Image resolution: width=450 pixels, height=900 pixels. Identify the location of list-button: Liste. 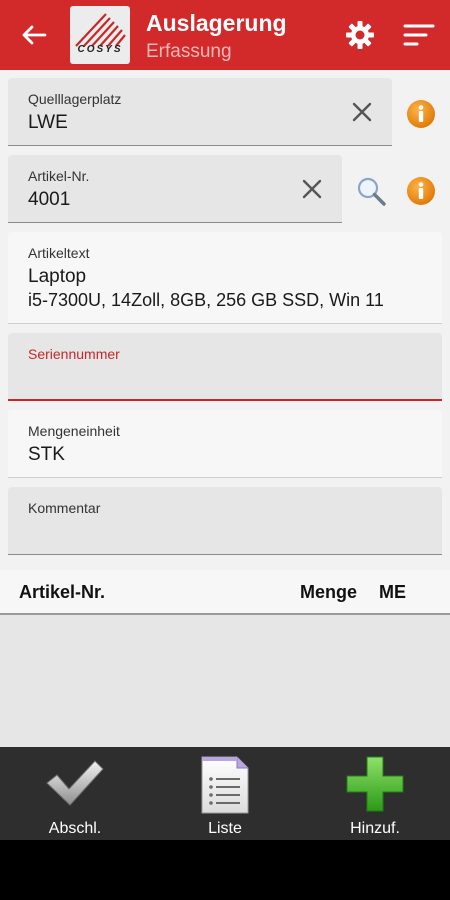
(225, 793).